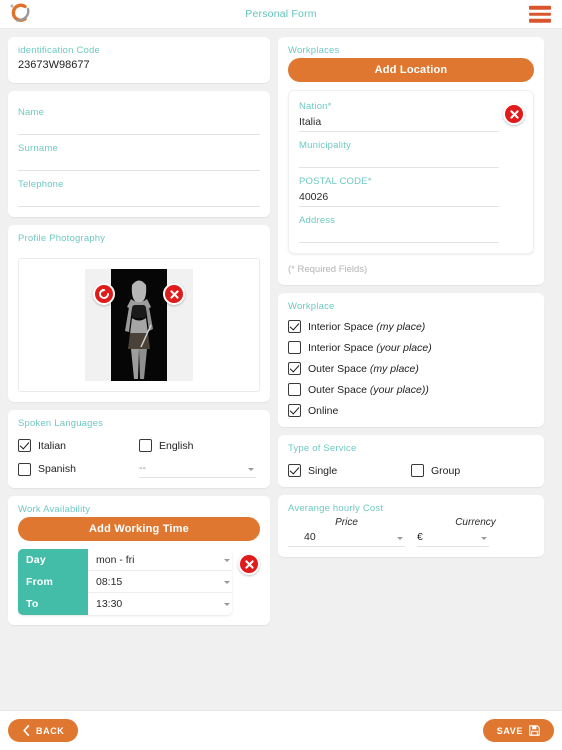  I want to click on name-field: Name, so click(139, 117).